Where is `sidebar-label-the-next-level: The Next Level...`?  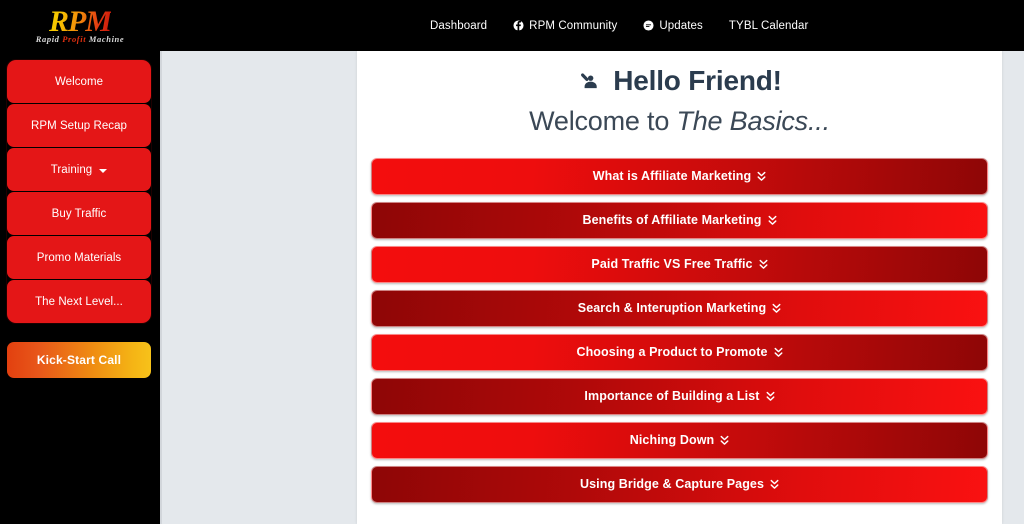 sidebar-label-the-next-level: The Next Level... is located at coordinates (79, 301).